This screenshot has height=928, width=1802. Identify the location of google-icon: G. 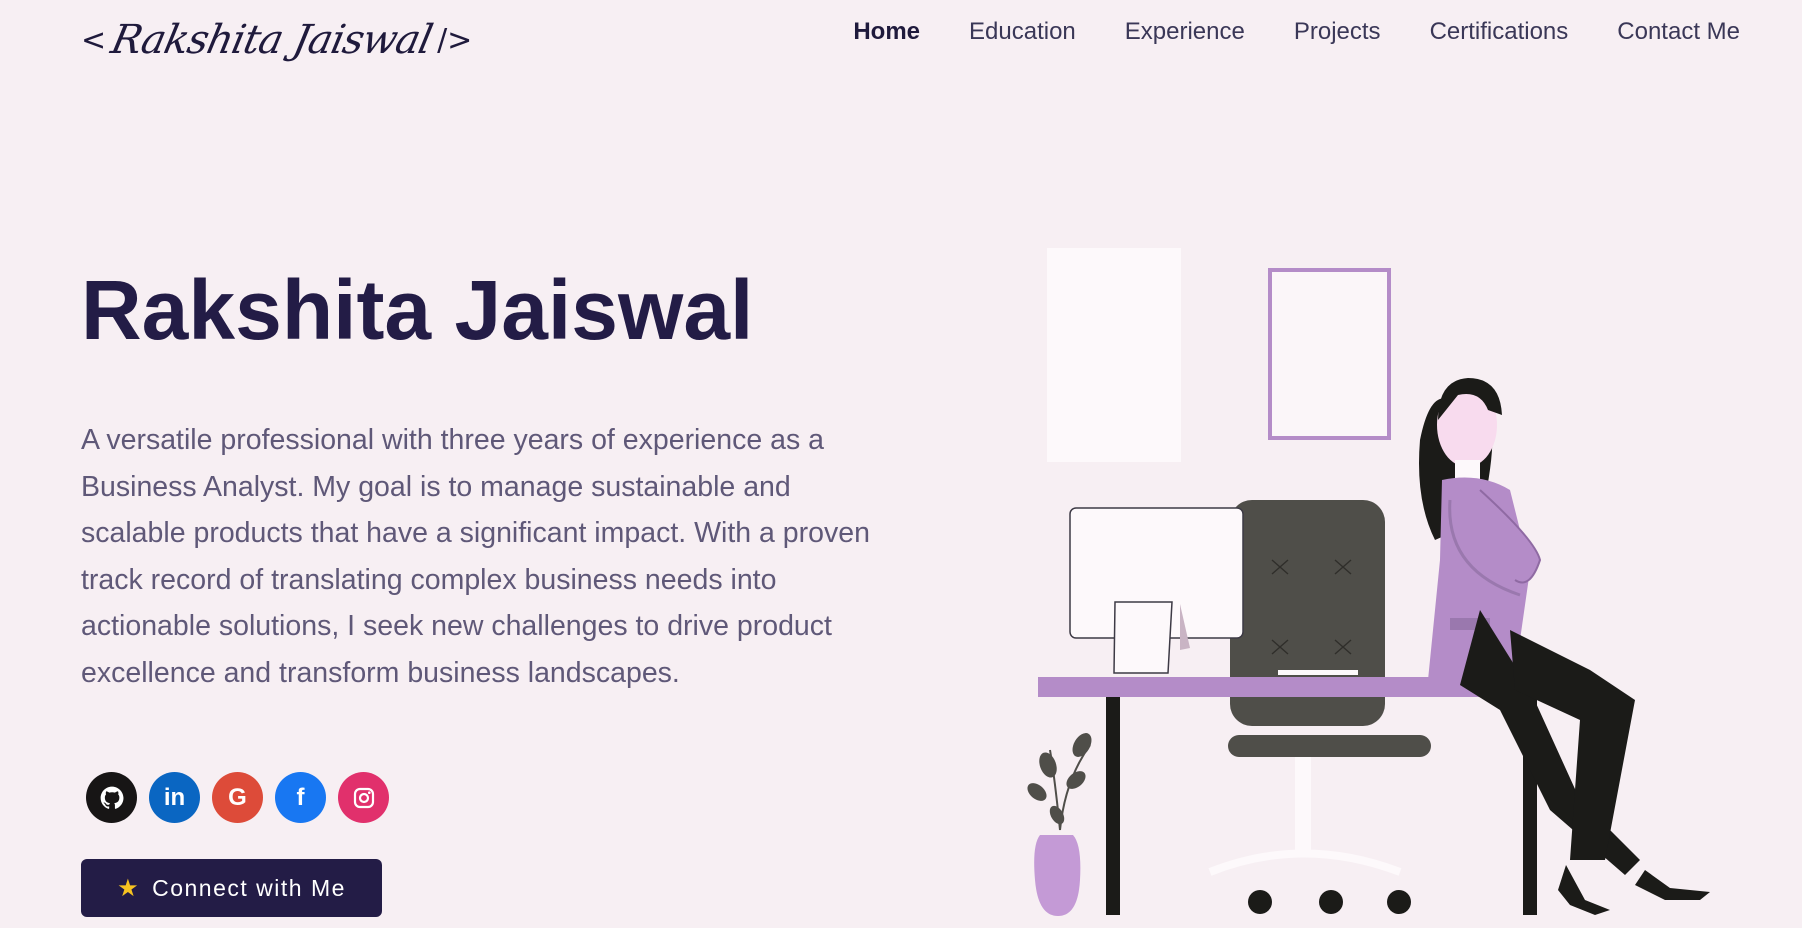
(237, 797).